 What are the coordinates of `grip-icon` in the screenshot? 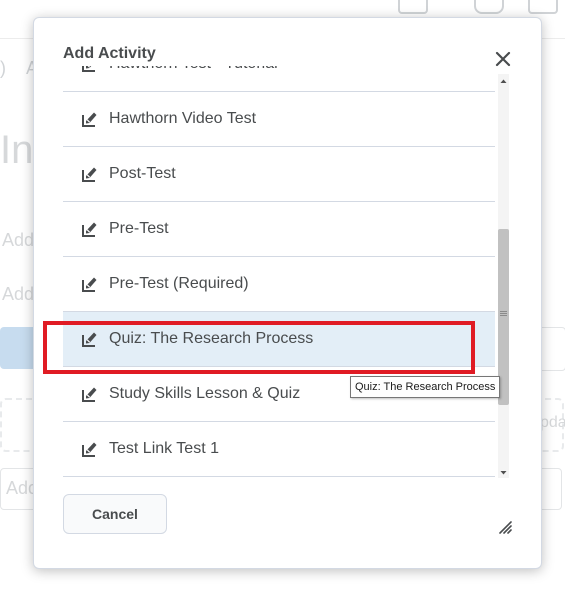 It's located at (503, 311).